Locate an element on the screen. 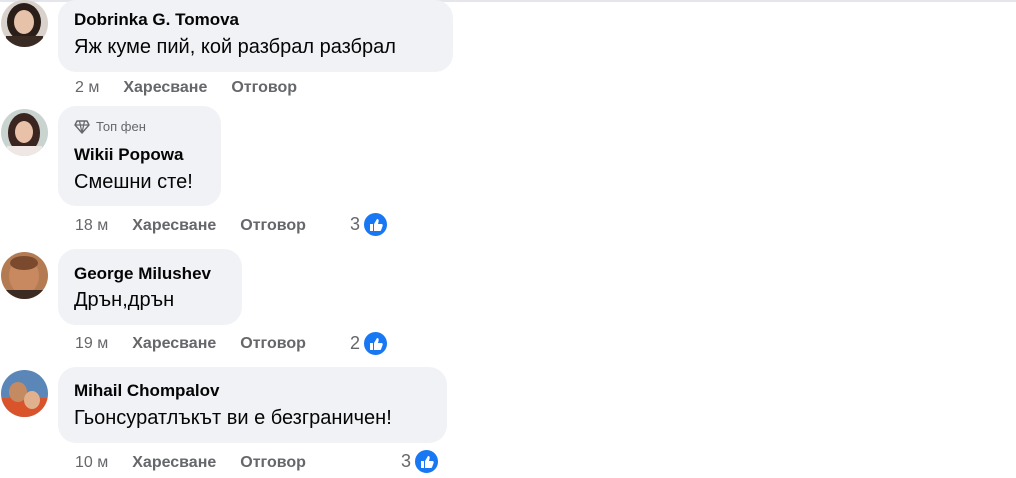 This screenshot has height=478, width=1016. comment-timestamp: 10 м is located at coordinates (91, 463).